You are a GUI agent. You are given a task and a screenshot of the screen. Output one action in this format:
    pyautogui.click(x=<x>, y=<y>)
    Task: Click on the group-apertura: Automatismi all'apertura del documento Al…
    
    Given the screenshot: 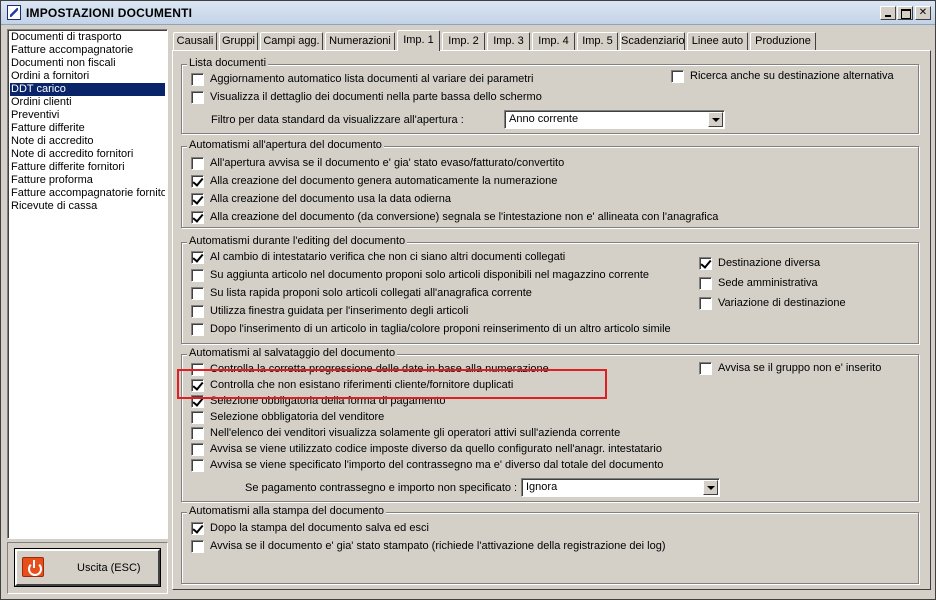 What is the action you would take?
    pyautogui.click(x=550, y=183)
    